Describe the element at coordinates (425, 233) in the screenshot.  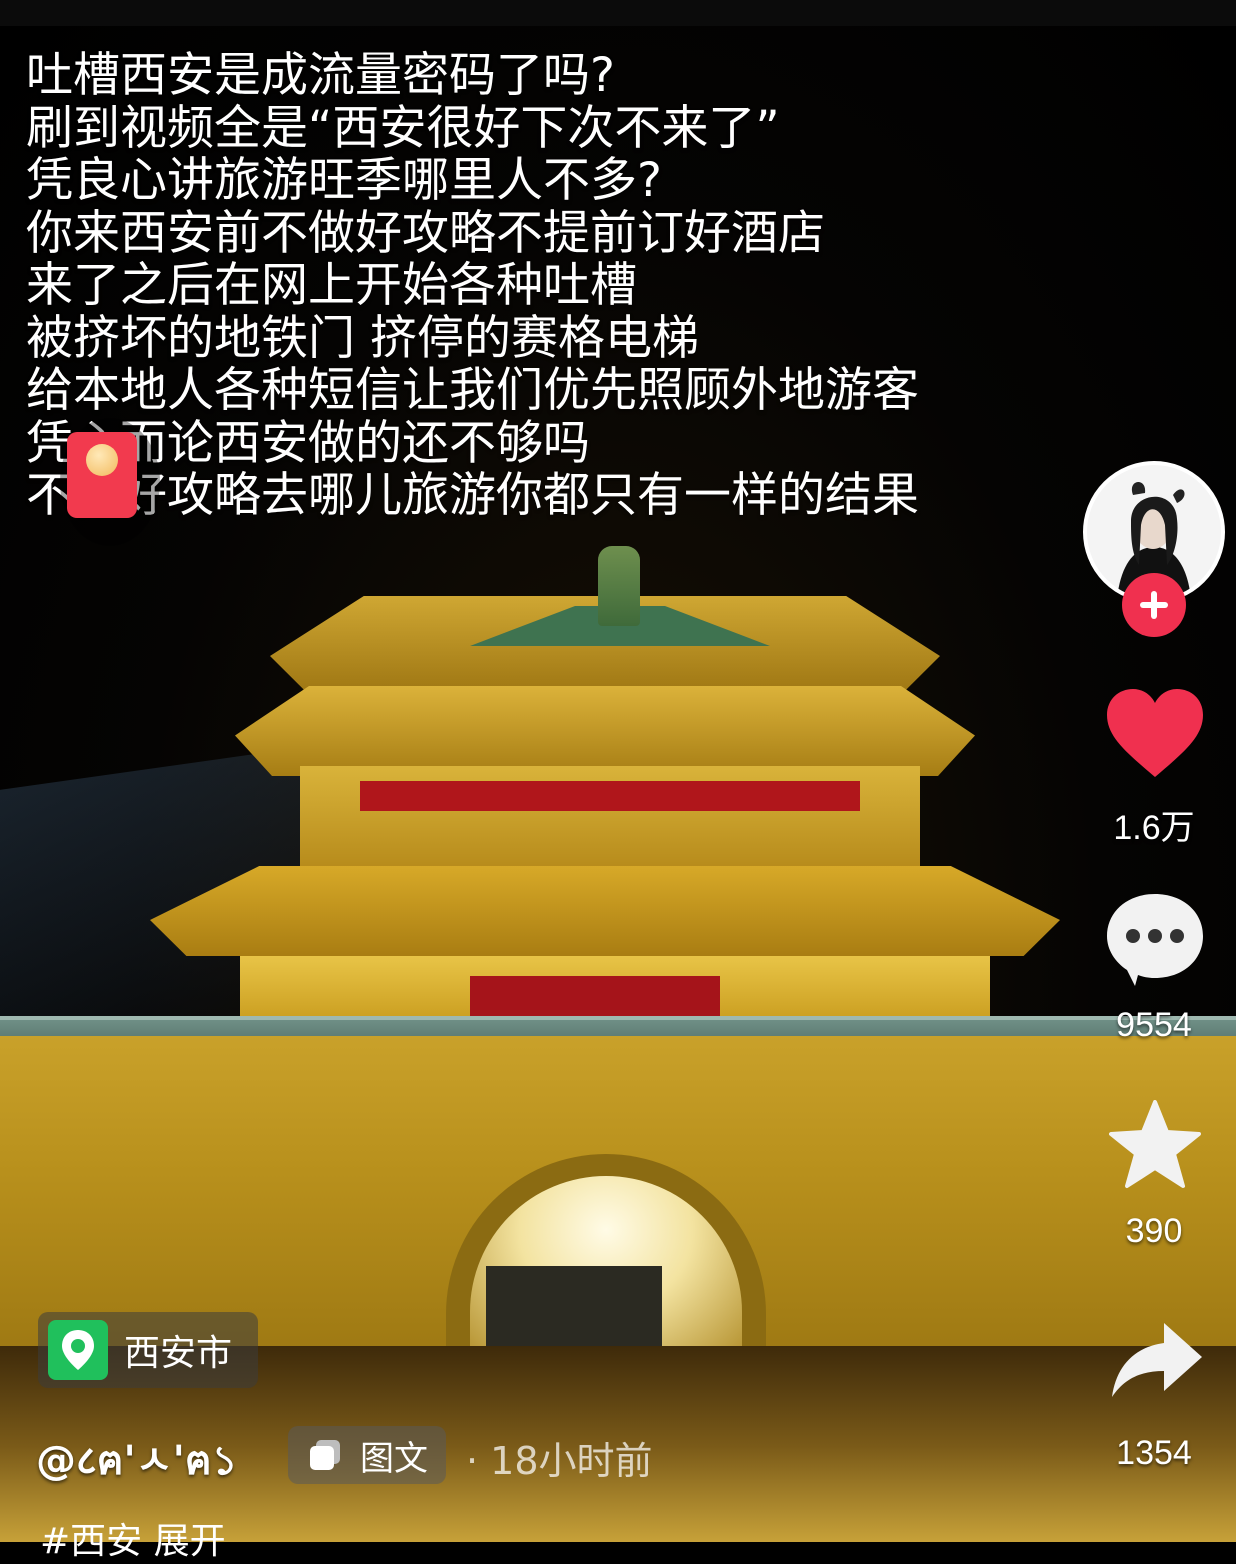
I see `caption-line: 你来西安前不做好攻略不提前订好酒店` at that location.